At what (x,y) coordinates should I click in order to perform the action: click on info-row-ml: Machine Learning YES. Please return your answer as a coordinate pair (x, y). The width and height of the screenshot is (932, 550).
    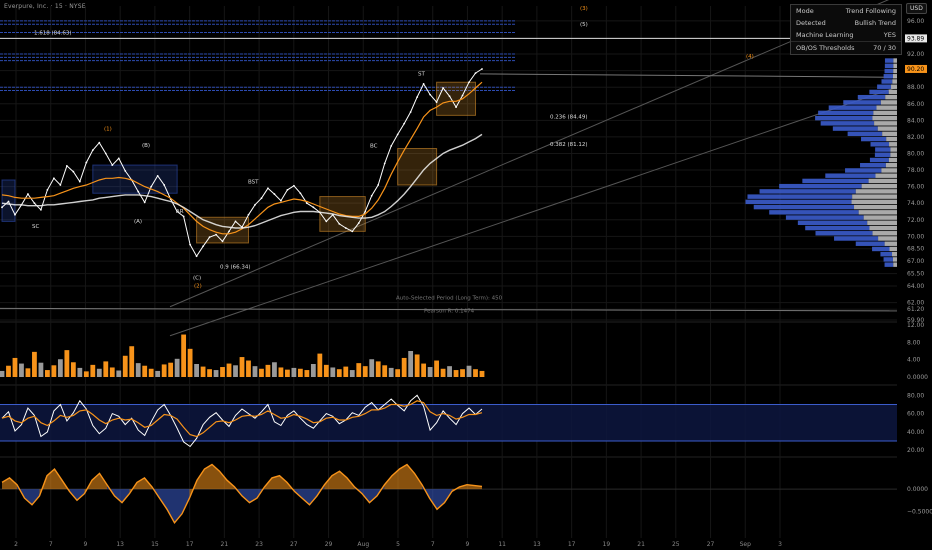
    Looking at the image, I should click on (846, 35).